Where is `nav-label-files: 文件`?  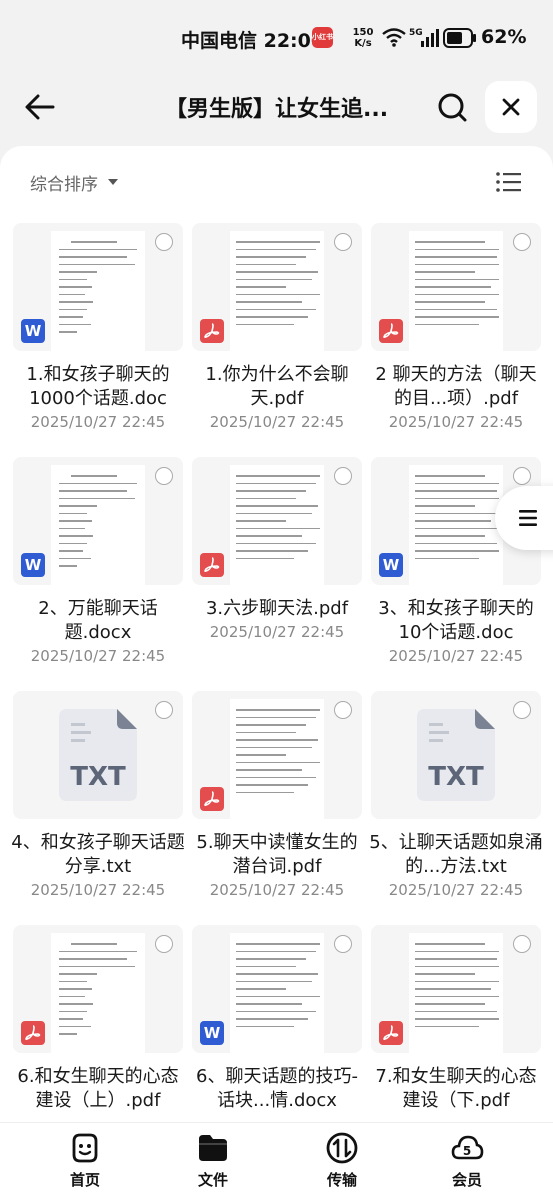 nav-label-files: 文件 is located at coordinates (212, 1180).